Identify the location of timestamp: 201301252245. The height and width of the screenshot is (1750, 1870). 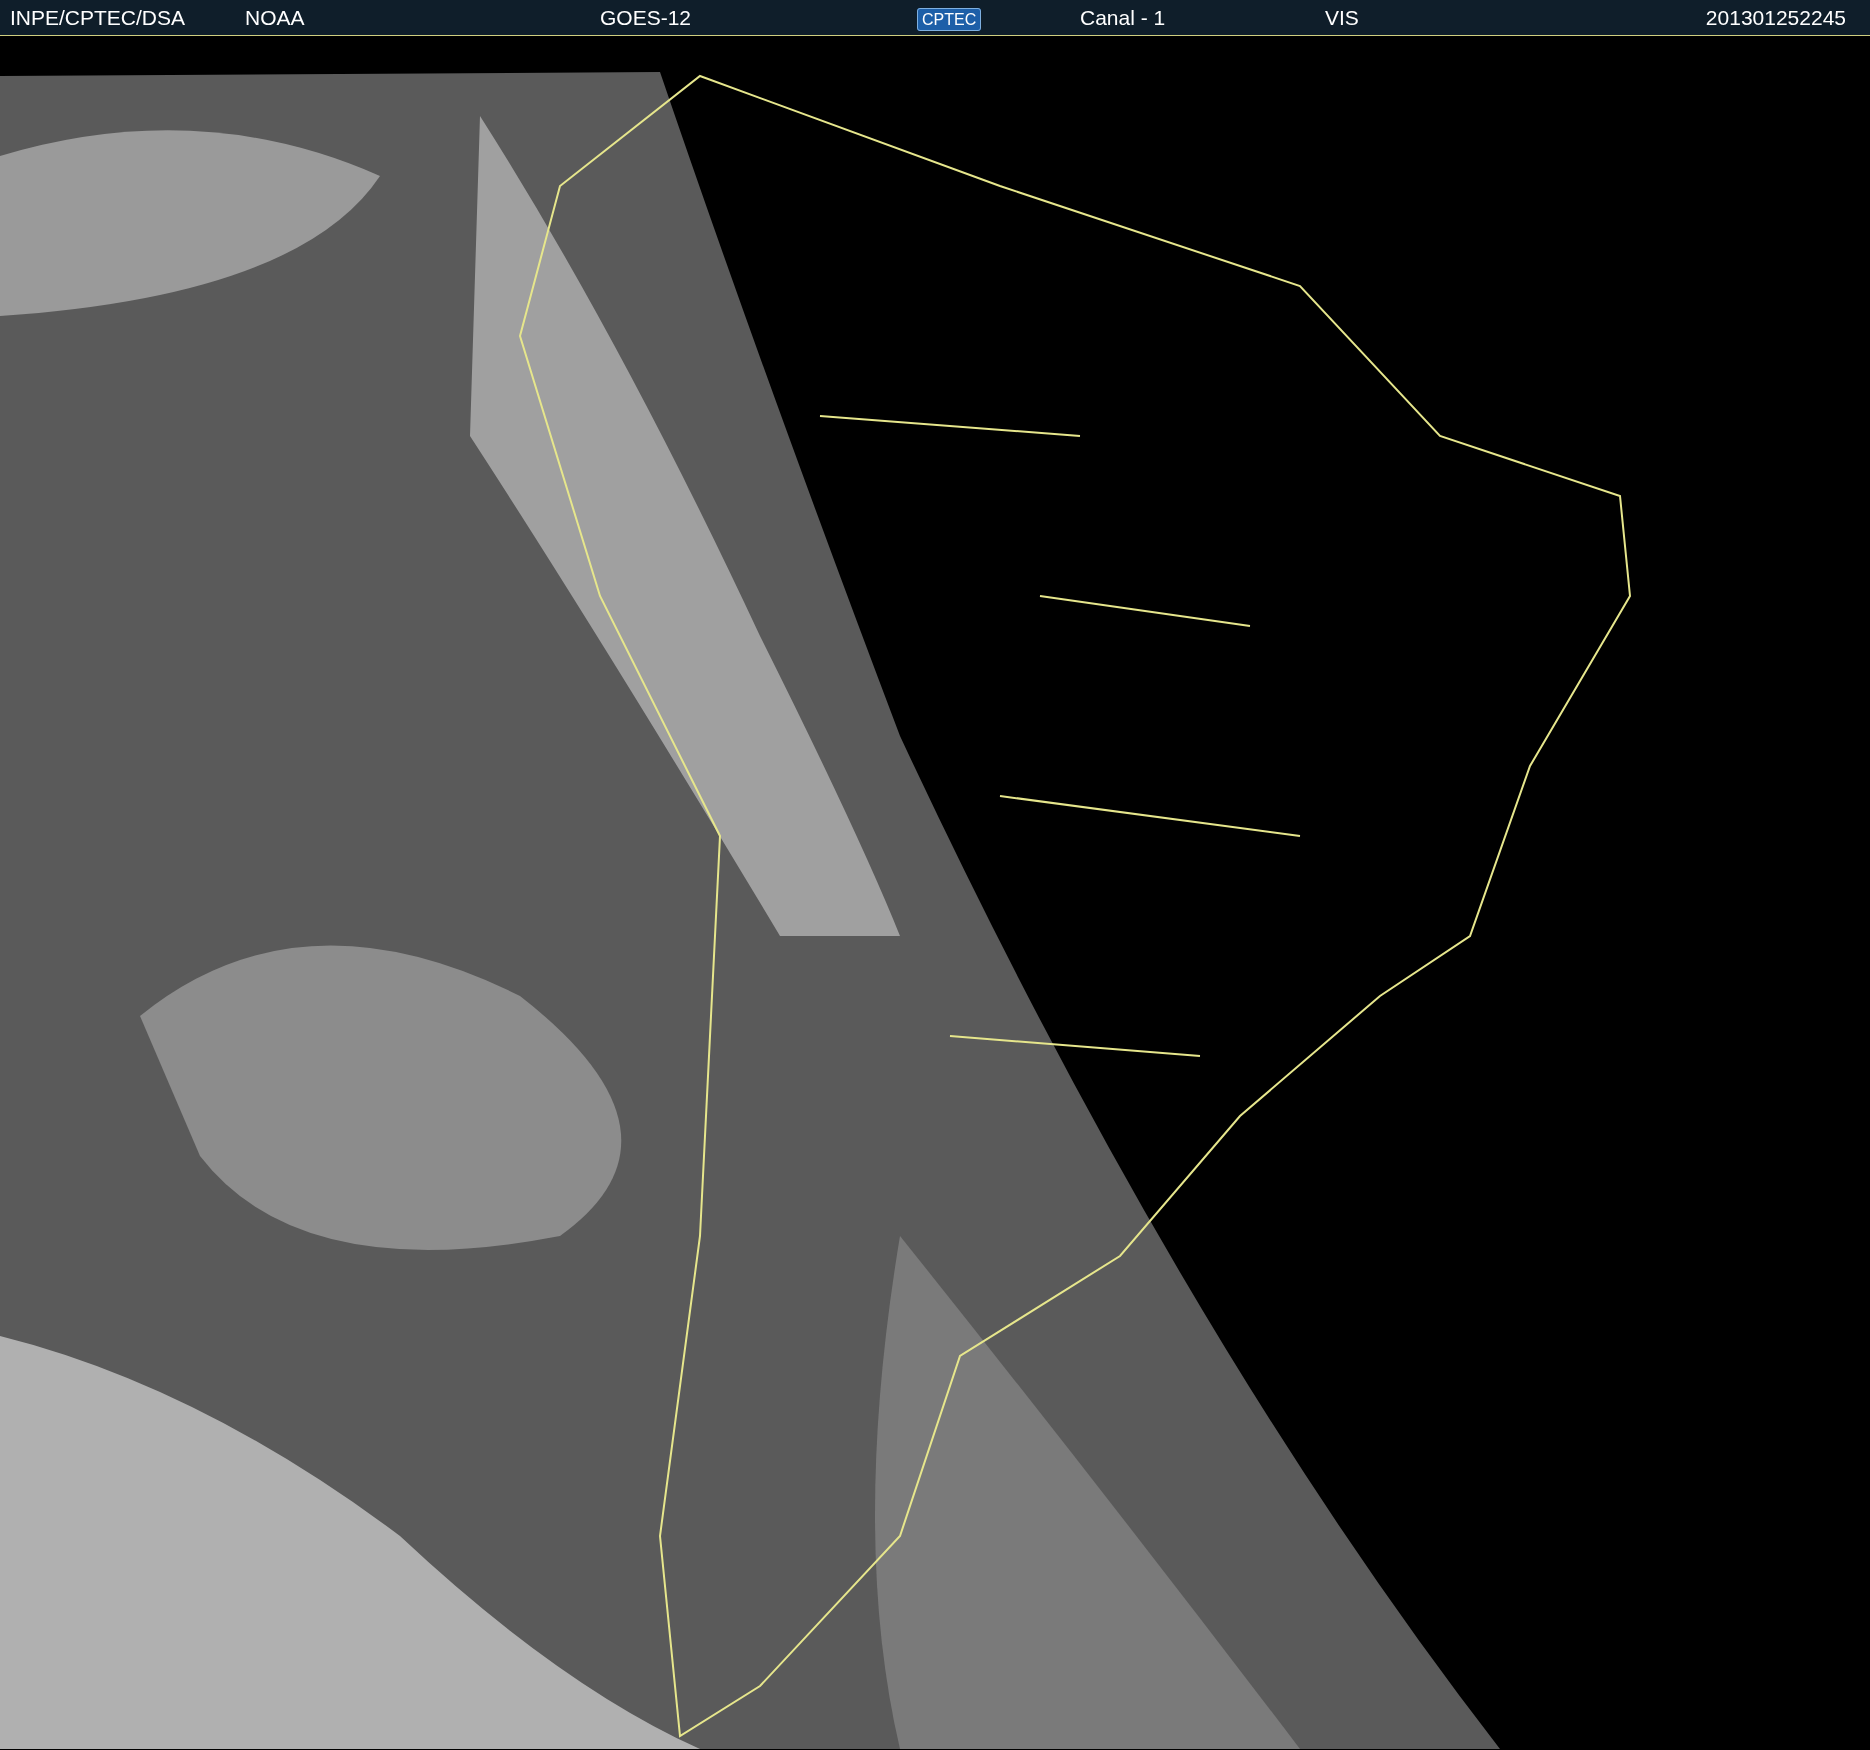
(1775, 17).